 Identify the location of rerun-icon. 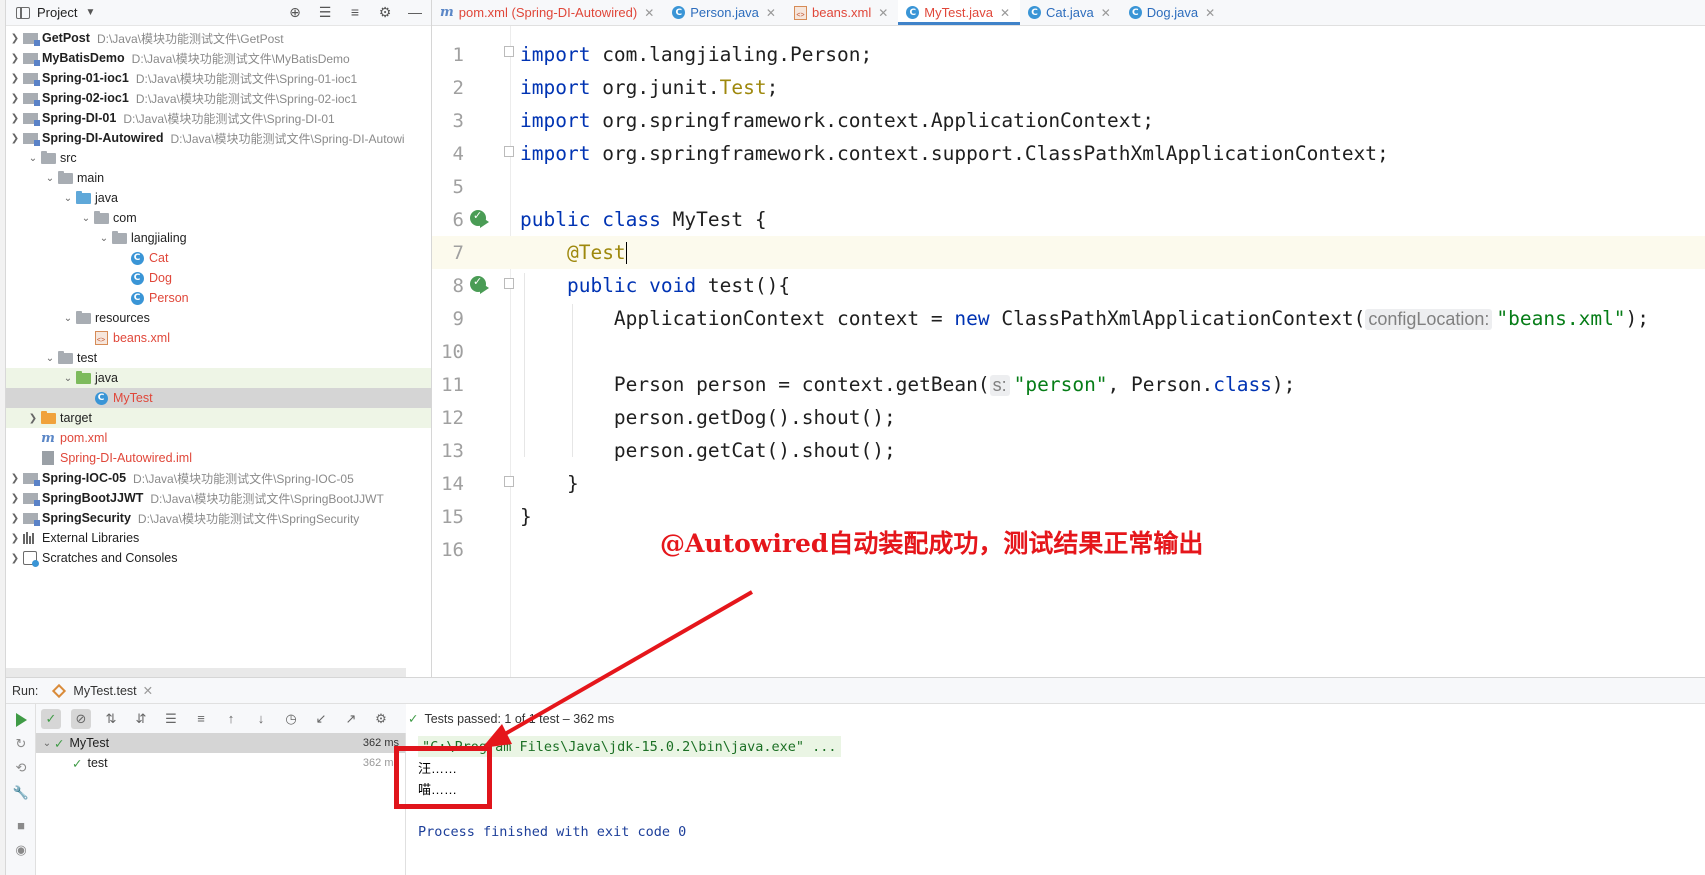
(21, 720).